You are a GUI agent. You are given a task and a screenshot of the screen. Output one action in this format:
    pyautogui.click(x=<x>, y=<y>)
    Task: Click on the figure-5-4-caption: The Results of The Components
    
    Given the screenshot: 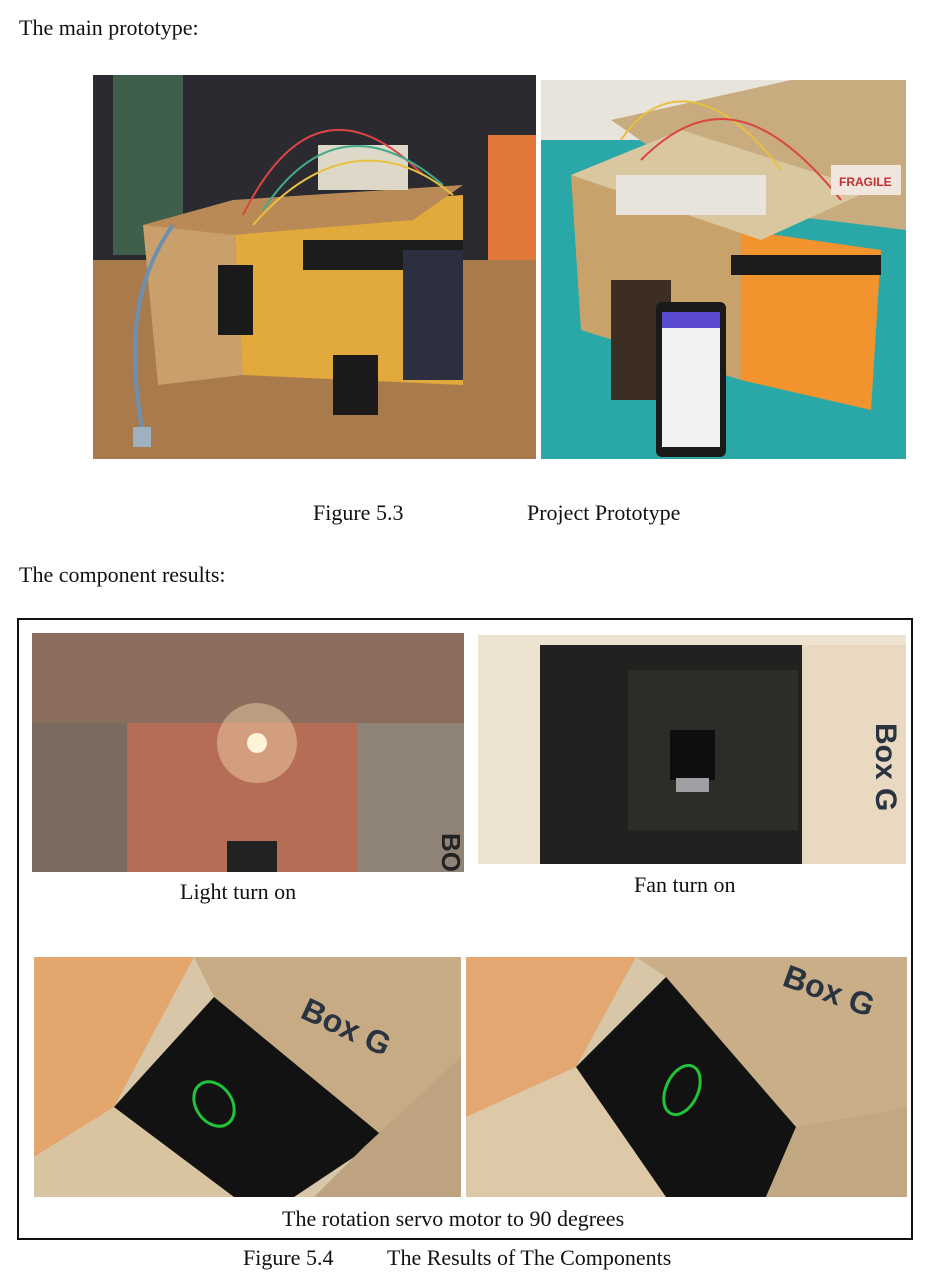 What is the action you would take?
    pyautogui.click(x=529, y=1257)
    